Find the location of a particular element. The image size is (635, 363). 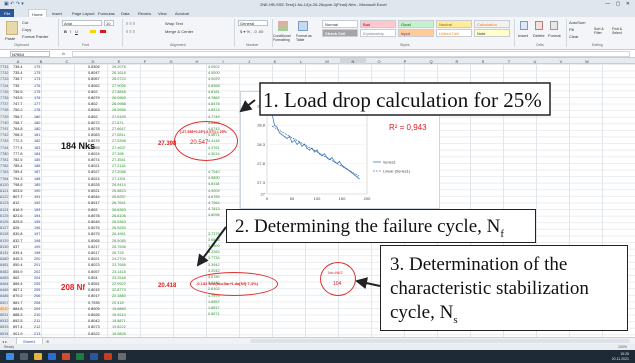

start-icon is located at coordinates (10, 356).